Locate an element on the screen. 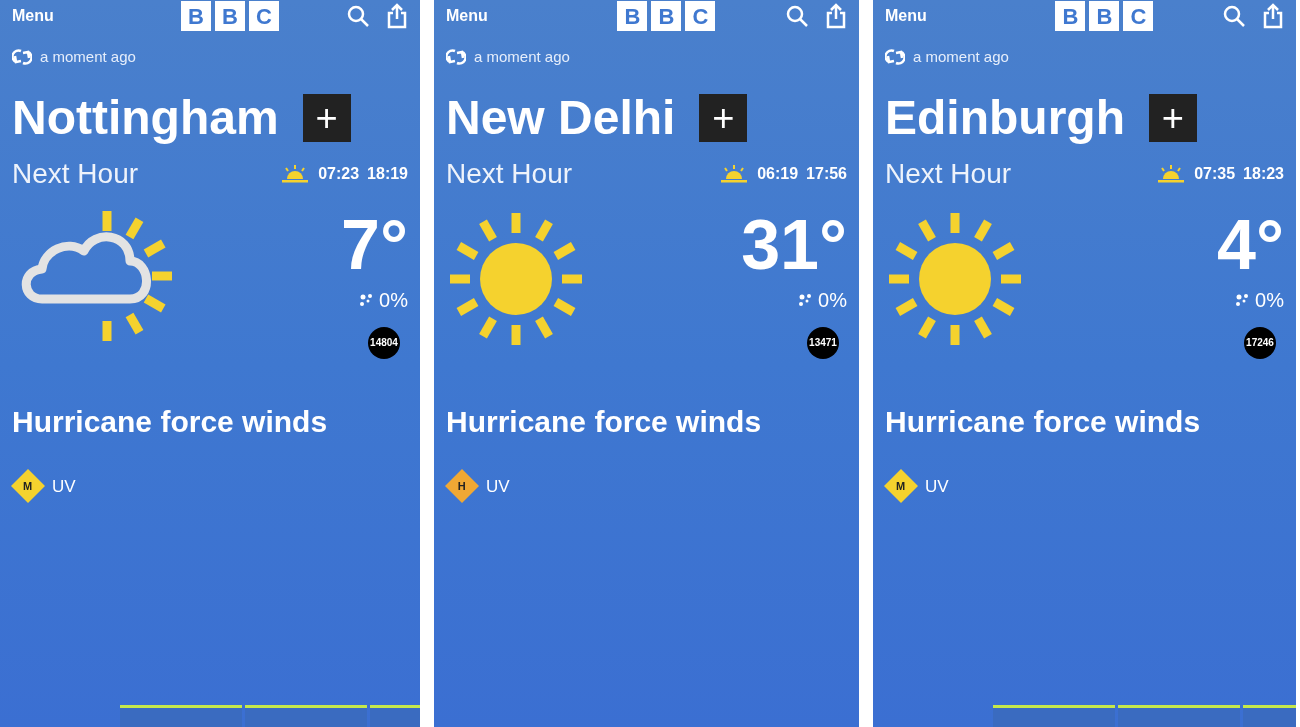 The height and width of the screenshot is (727, 1300). sunset-time: 17:56 is located at coordinates (826, 173).